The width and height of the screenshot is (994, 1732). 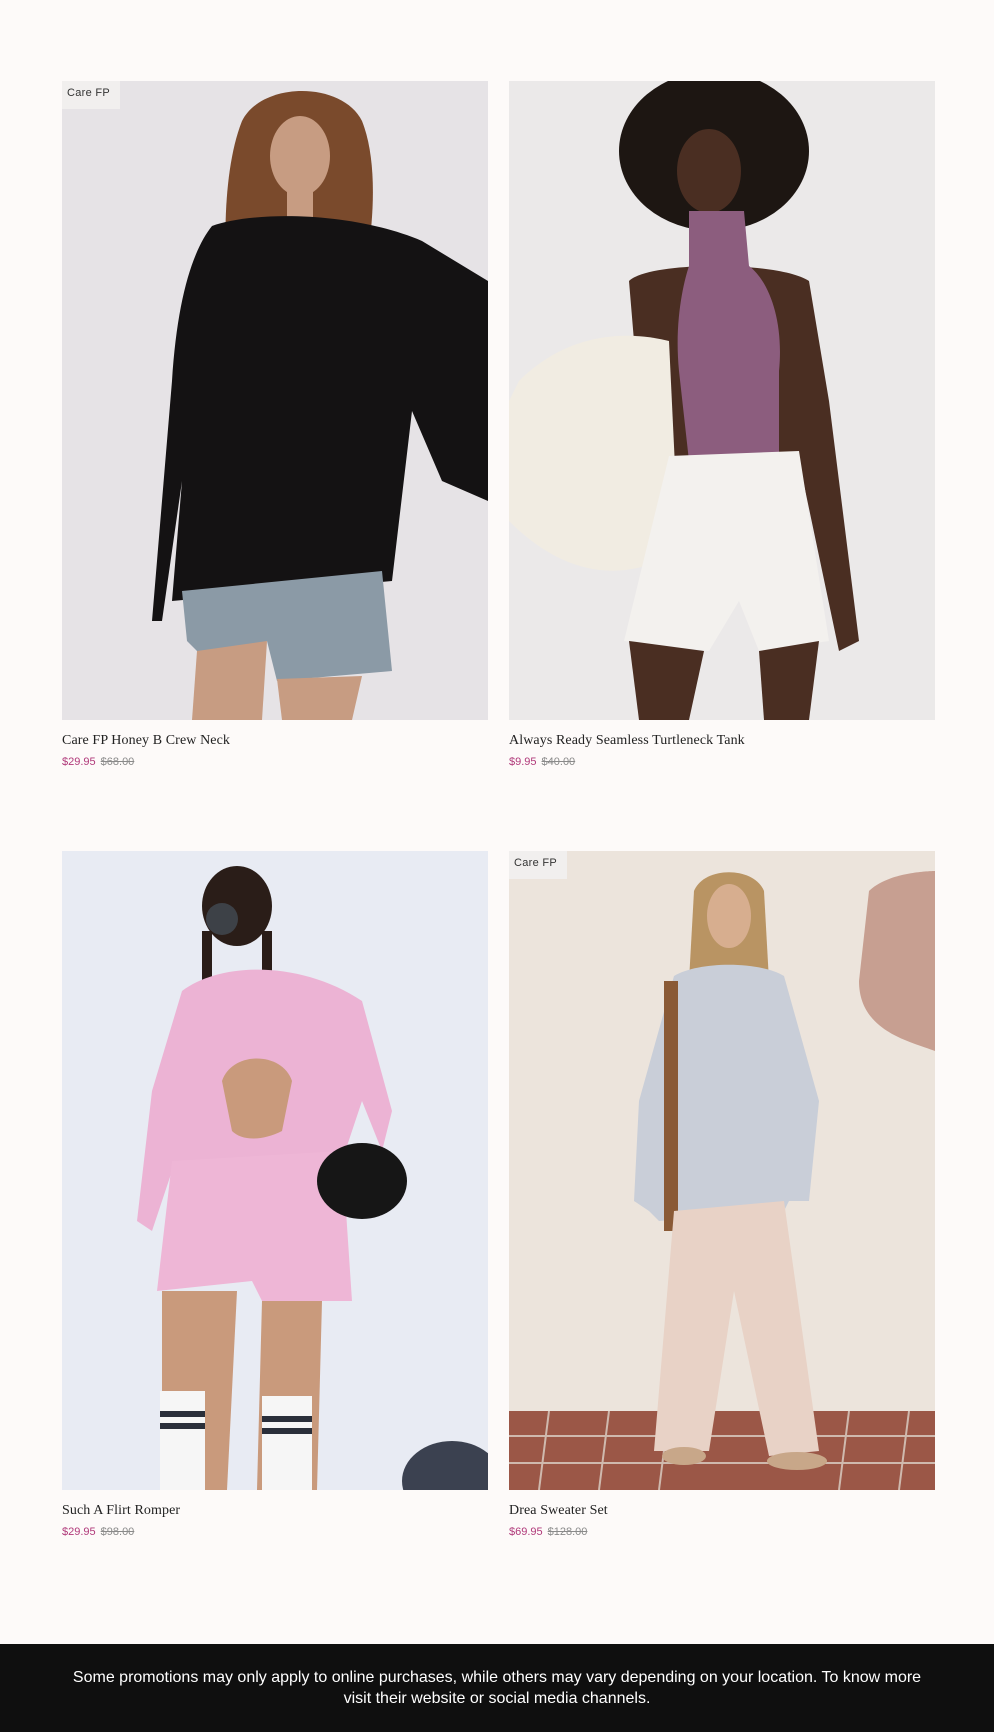 I want to click on product-prices: $69.95 $128.00, so click(x=722, y=1532).